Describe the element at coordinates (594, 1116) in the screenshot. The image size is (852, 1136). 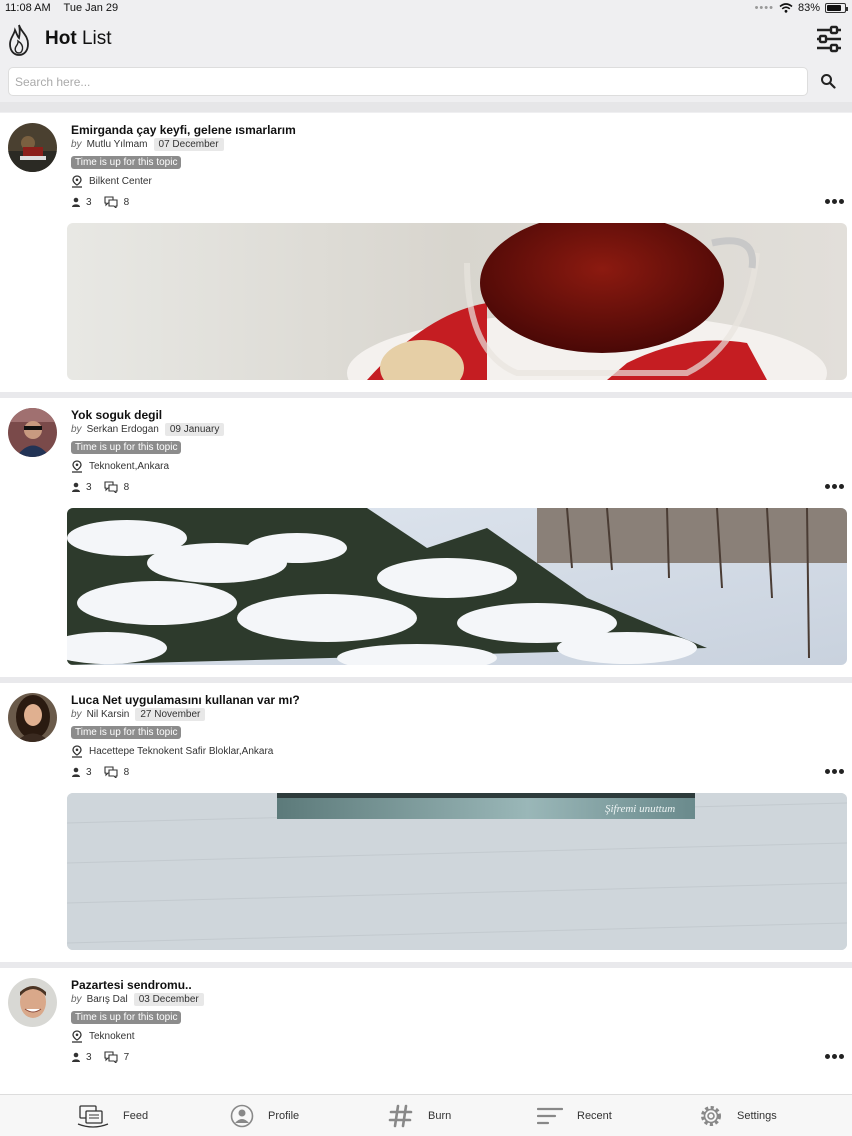
I see `tab-recent-label: Recent` at that location.